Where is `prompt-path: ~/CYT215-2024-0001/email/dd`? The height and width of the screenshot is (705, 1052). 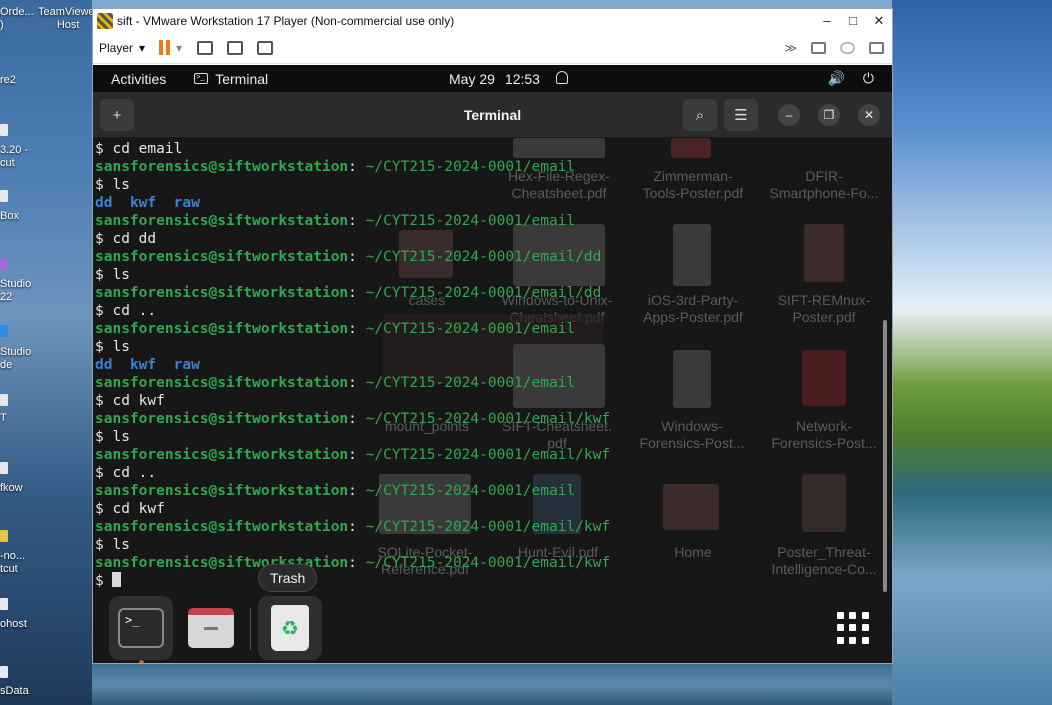
prompt-path: ~/CYT215-2024-0001/email/dd is located at coordinates (483, 293).